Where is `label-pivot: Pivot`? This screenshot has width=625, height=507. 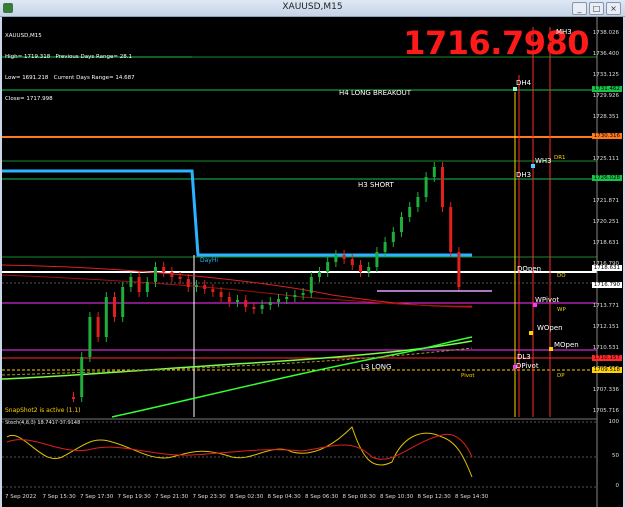
label-pivot: Pivot is located at coordinates (468, 376).